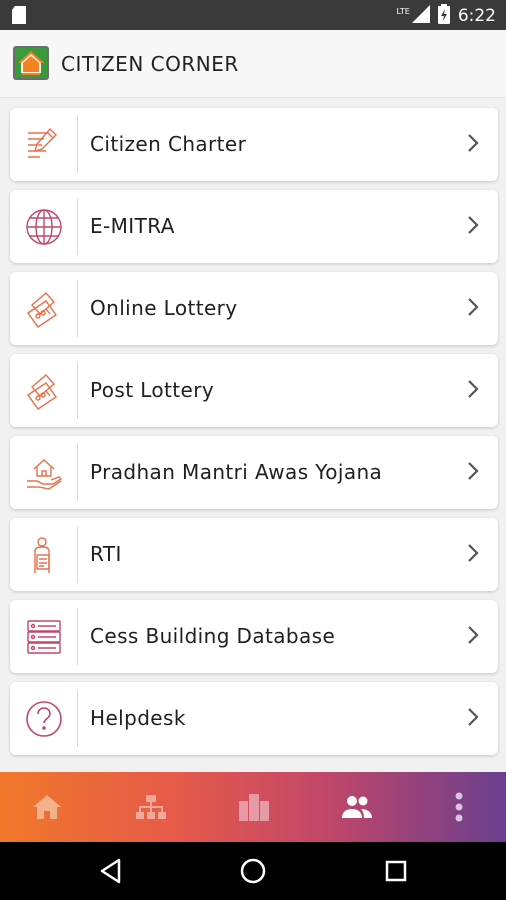  Describe the element at coordinates (253, 15) in the screenshot. I see `status-bar: LTE 6:22` at that location.